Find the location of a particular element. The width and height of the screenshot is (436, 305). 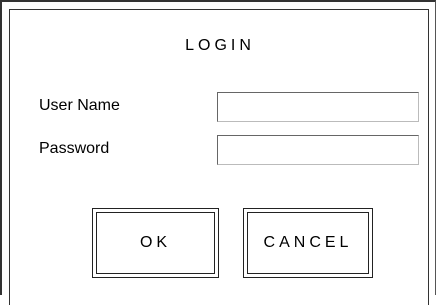

password-input is located at coordinates (318, 150).